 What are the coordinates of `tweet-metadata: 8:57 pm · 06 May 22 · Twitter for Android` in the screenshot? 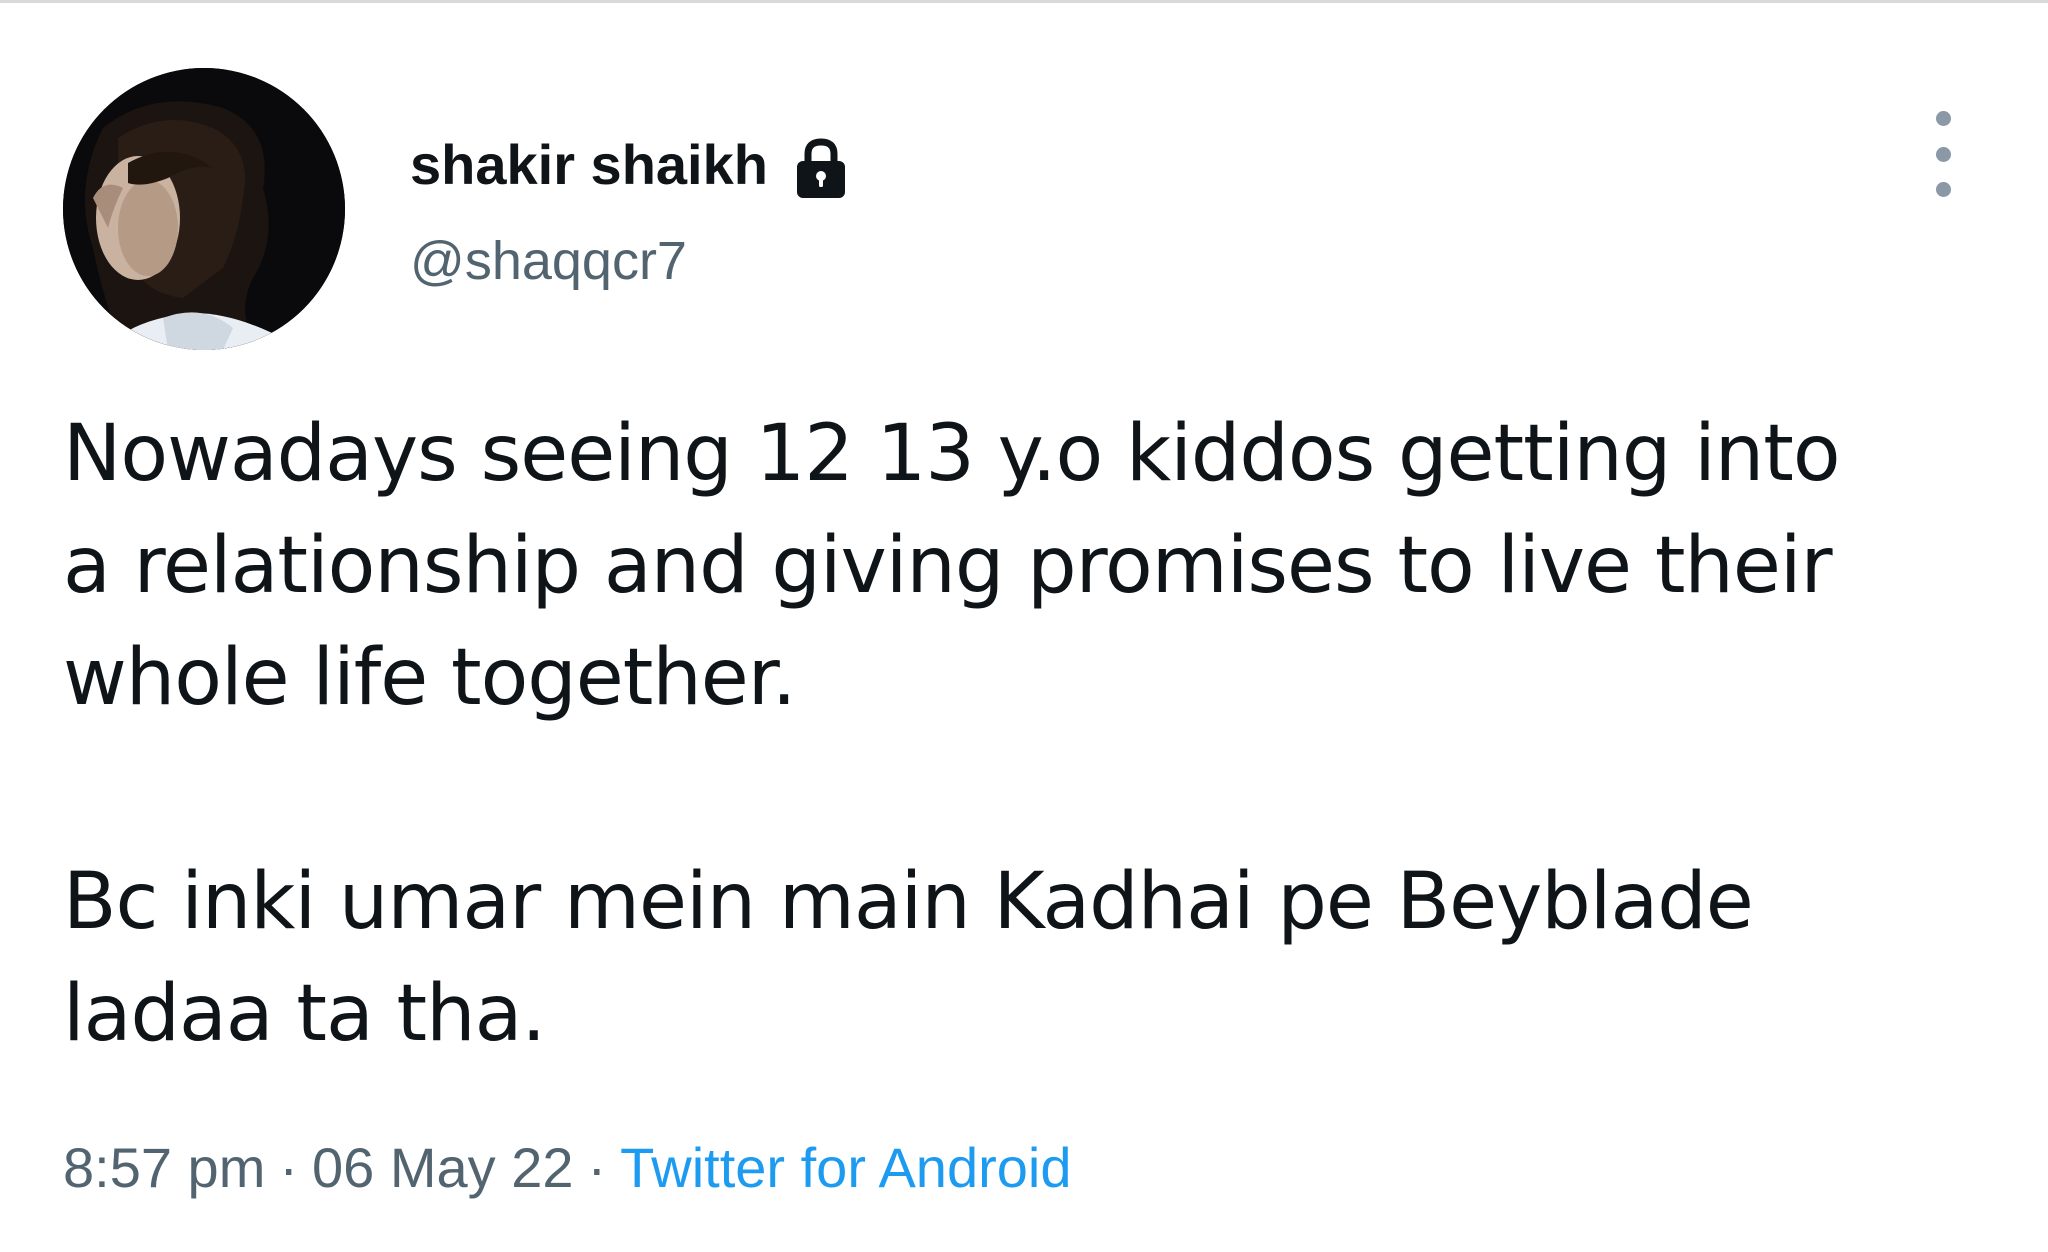 It's located at (567, 1168).